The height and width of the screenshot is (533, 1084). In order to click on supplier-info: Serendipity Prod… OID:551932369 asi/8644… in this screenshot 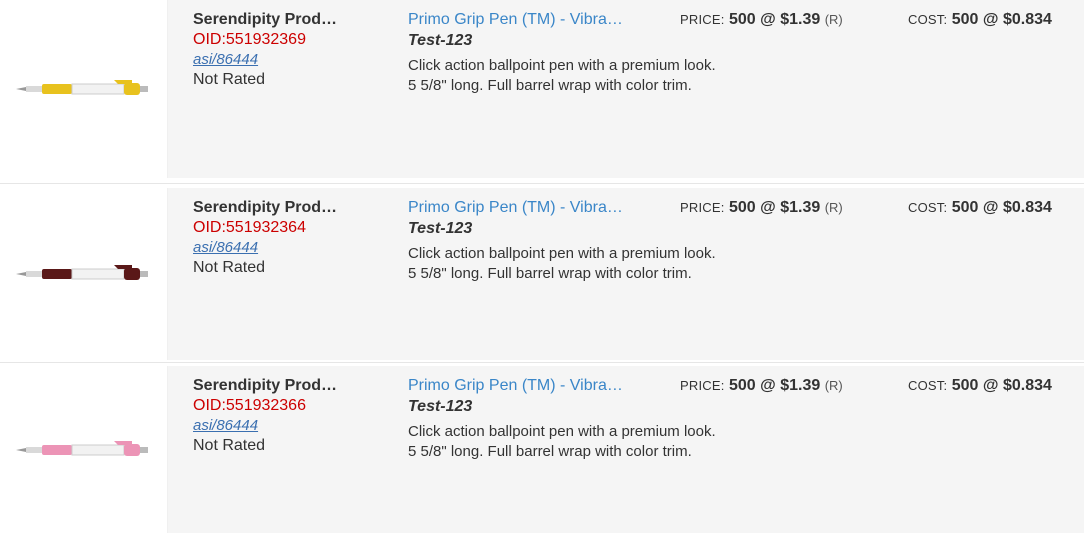, I will do `click(283, 50)`.